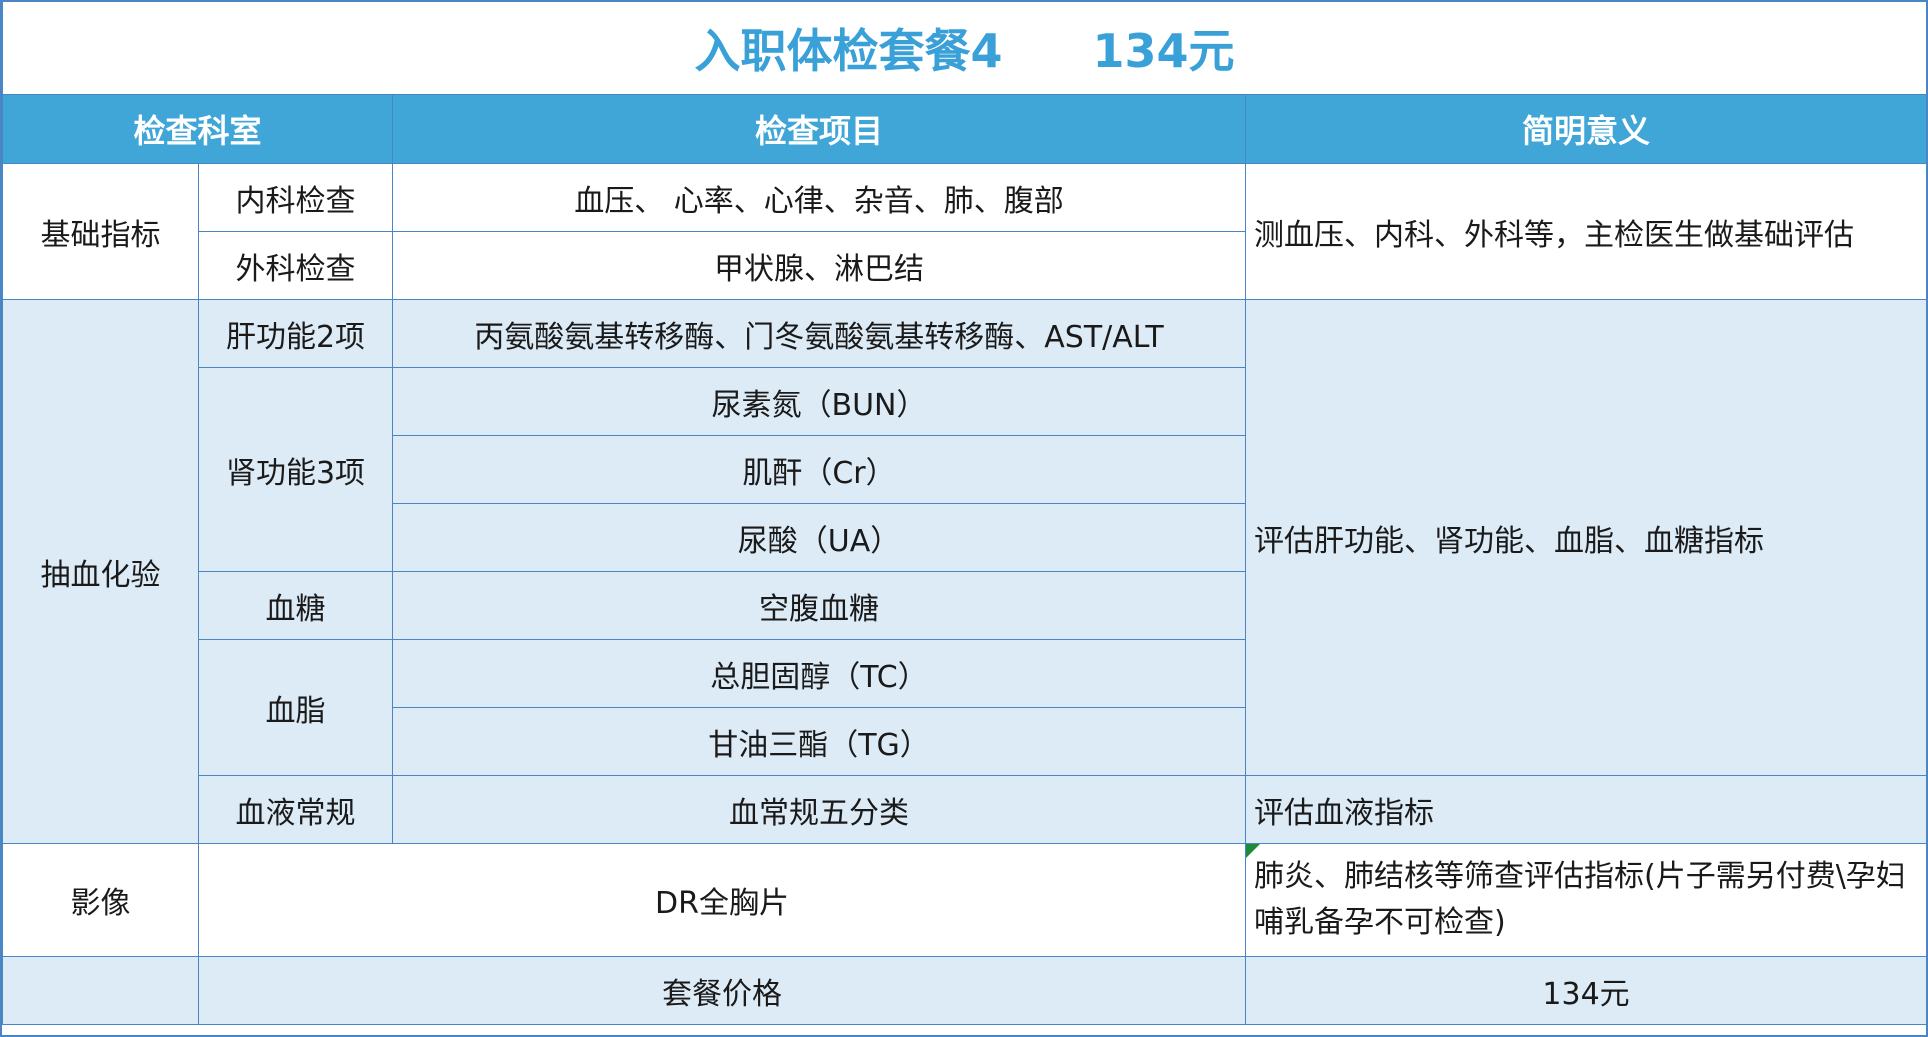 Image resolution: width=1928 pixels, height=1037 pixels. What do you see at coordinates (197, 129) in the screenshot?
I see `header-dept: 检查科室` at bounding box center [197, 129].